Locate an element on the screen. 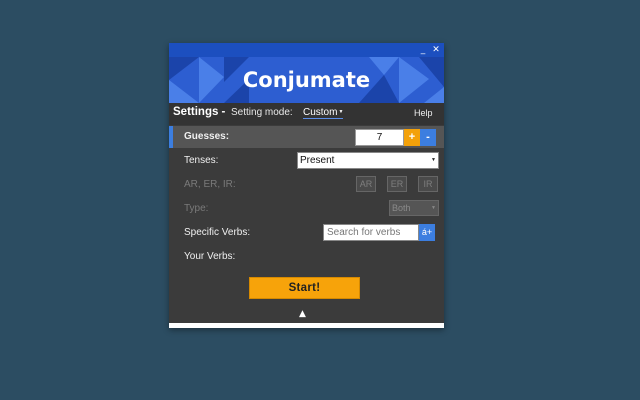  verb-endings-row: AR, ER, IR: AR ER IR is located at coordinates (306, 184).